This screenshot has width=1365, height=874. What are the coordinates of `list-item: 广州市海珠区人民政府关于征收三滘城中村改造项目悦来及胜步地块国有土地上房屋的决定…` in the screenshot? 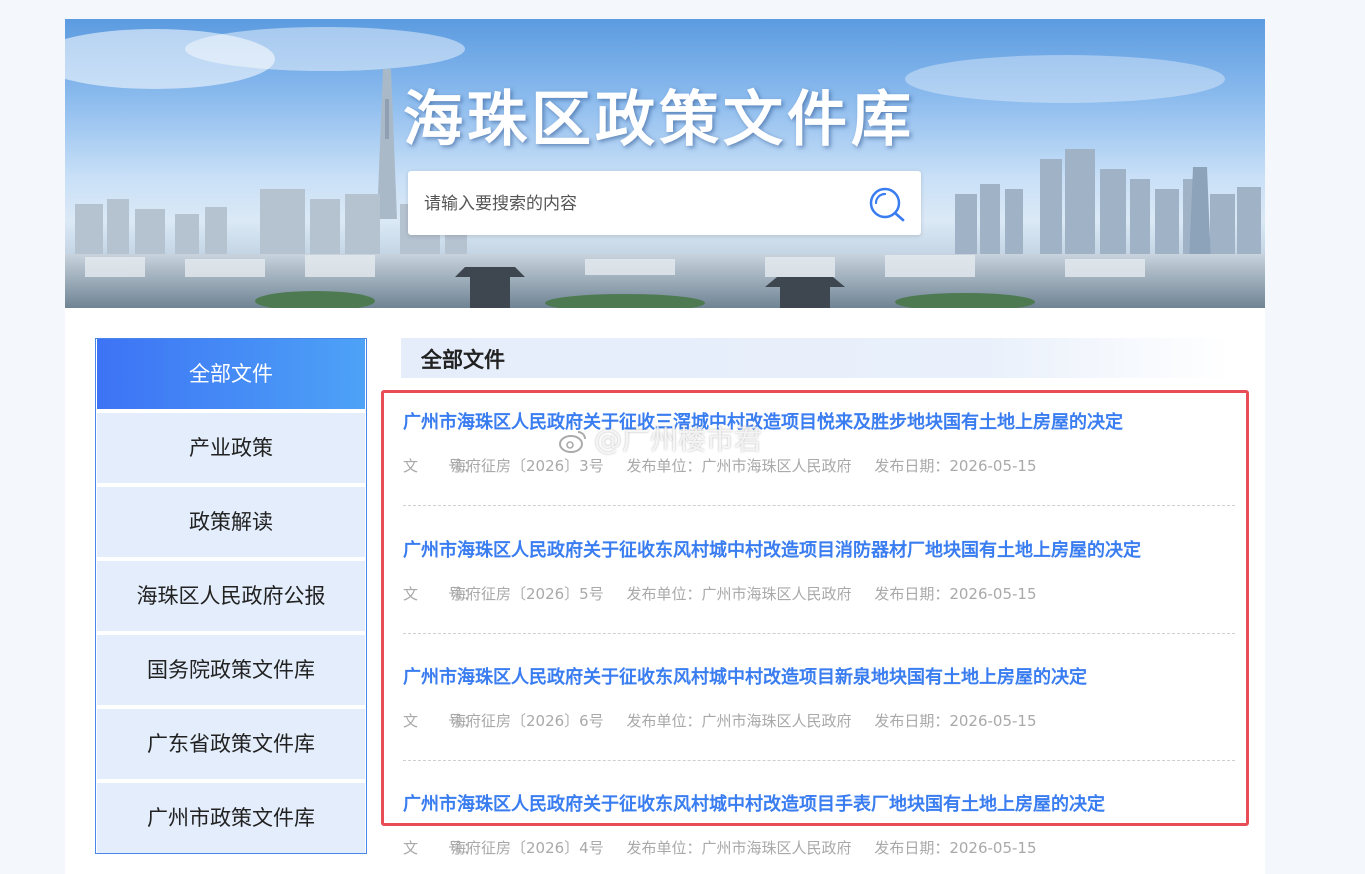 It's located at (819, 454).